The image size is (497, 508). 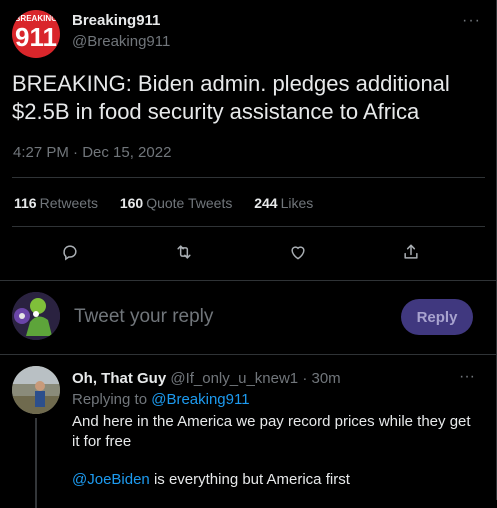 I want to click on reply-time: 30m, so click(x=326, y=378).